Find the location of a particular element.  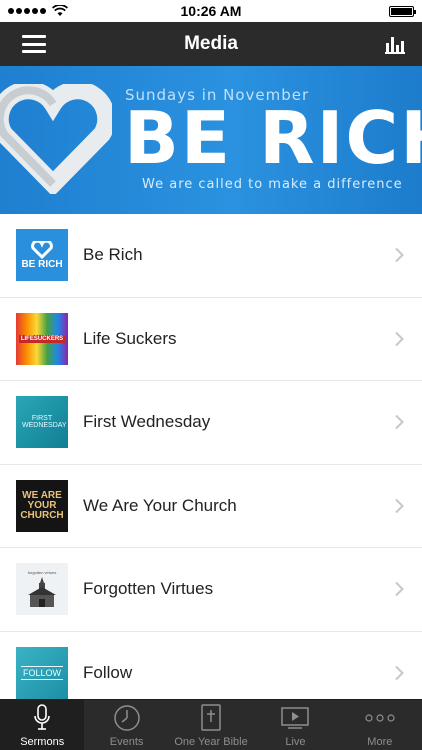

list-item: BE RICH Be Rich is located at coordinates (211, 256).